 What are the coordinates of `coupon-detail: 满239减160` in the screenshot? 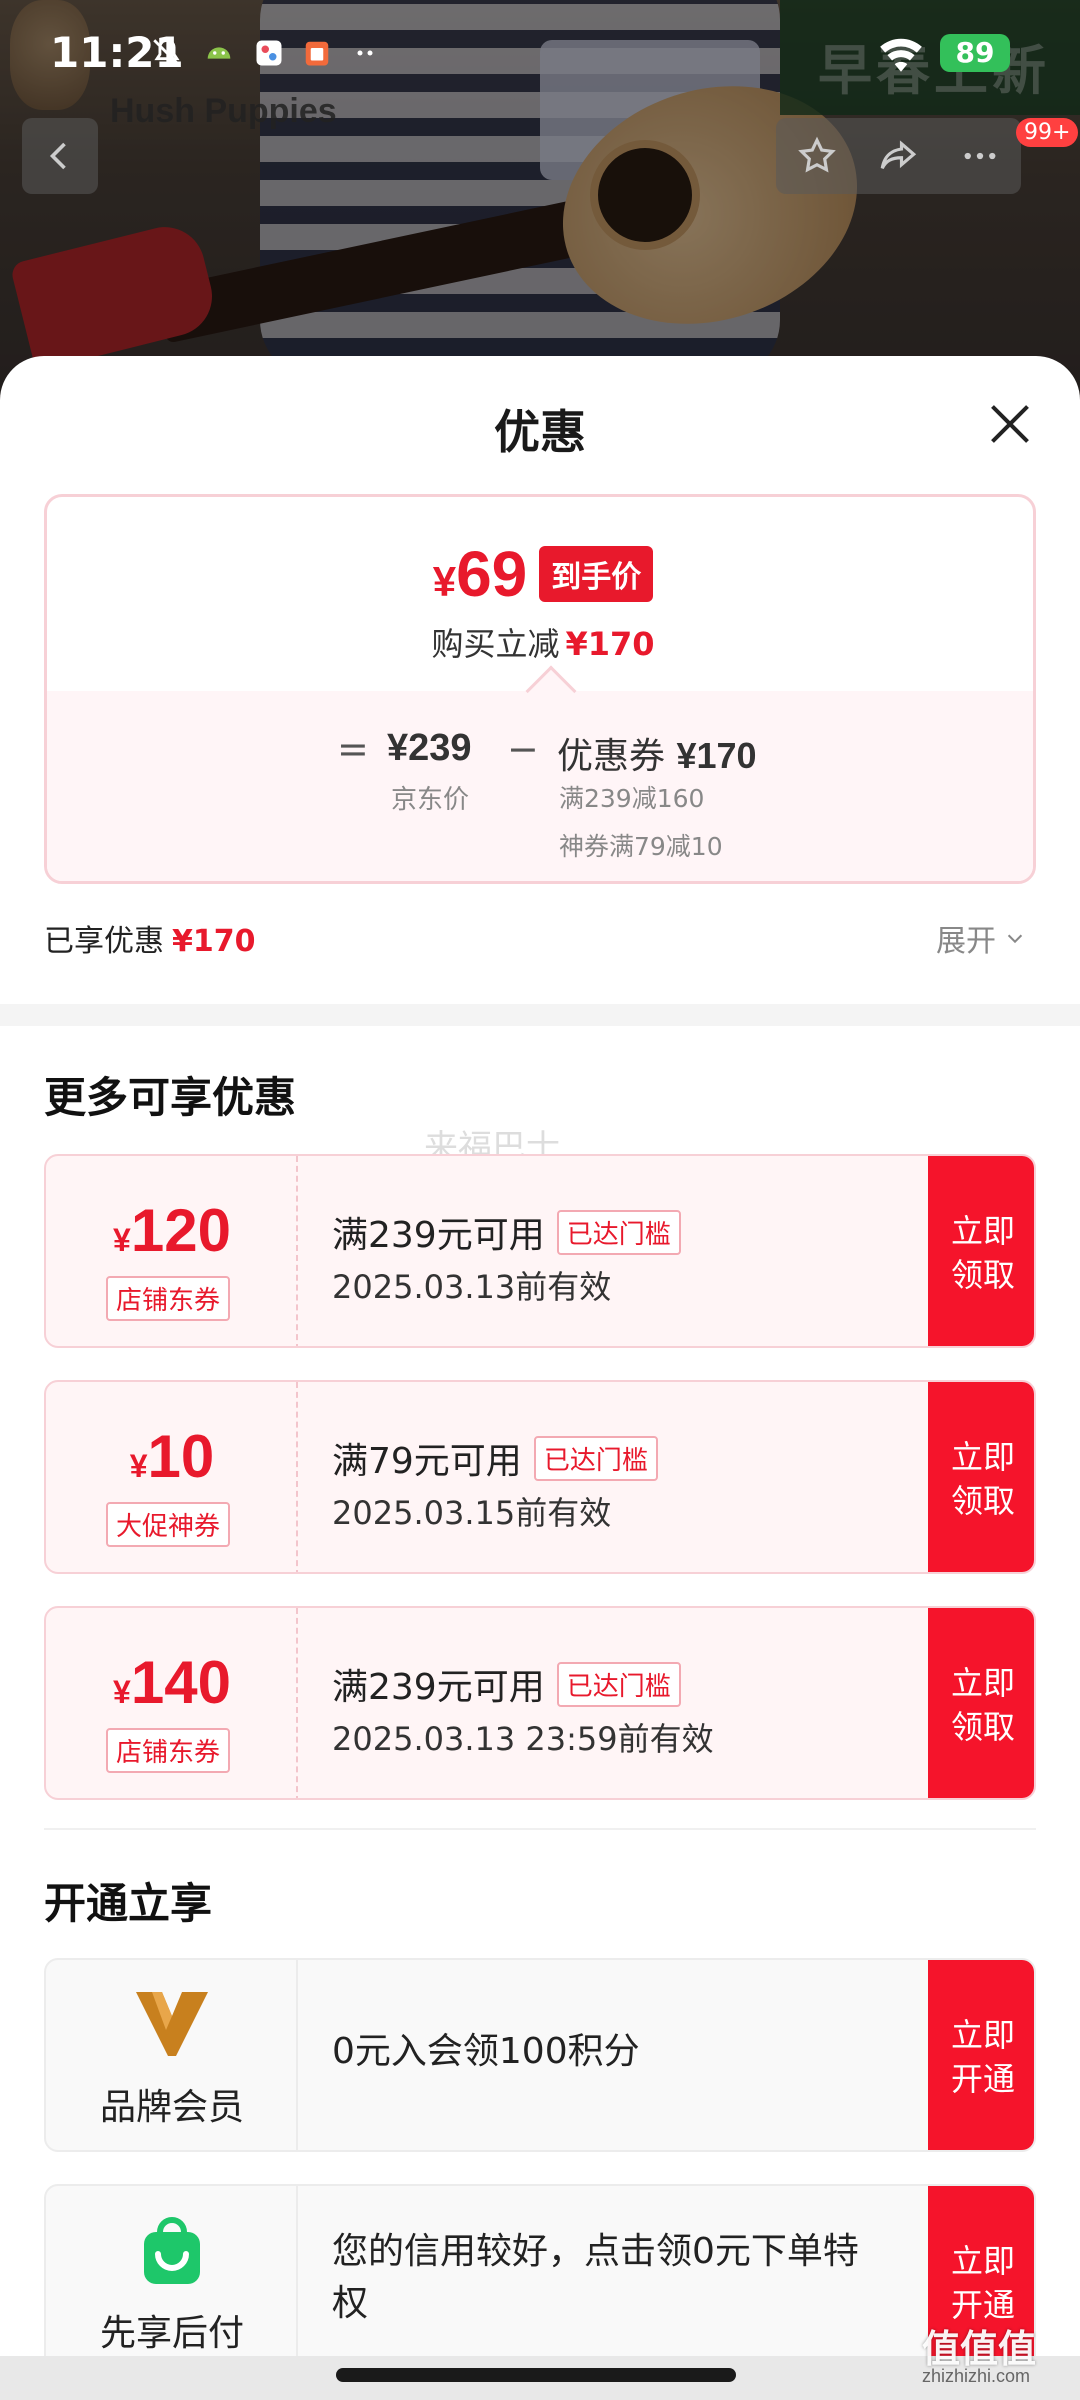 It's located at (632, 798).